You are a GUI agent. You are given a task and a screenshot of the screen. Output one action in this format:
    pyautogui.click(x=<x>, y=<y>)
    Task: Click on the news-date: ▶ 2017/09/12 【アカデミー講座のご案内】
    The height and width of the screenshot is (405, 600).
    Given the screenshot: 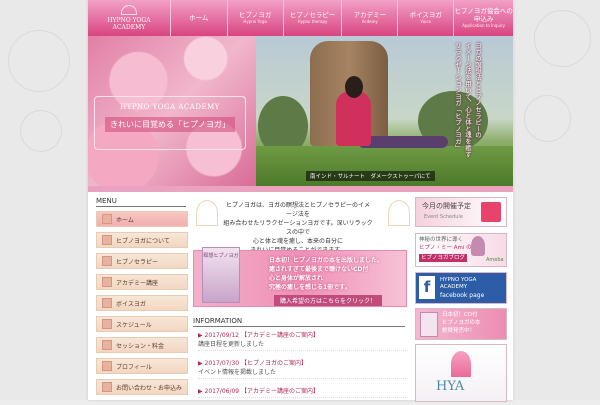 What is the action you would take?
    pyautogui.click(x=259, y=335)
    